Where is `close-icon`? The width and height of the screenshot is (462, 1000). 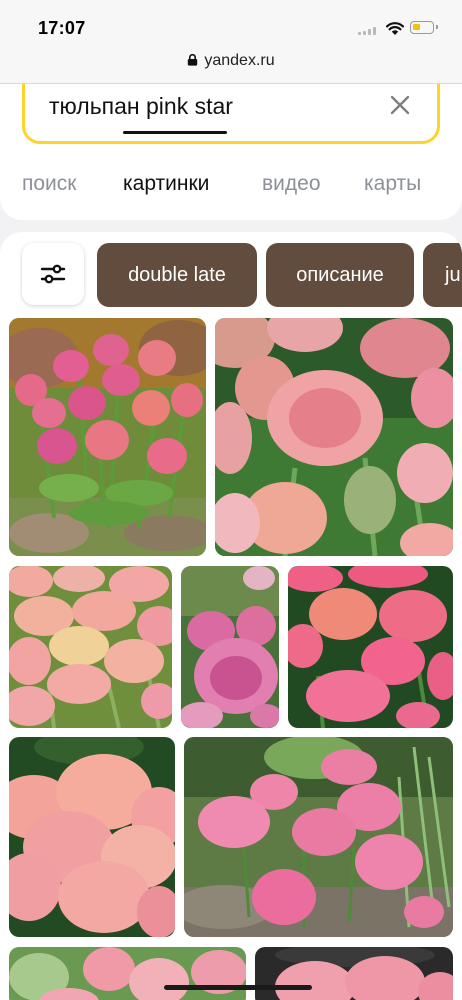 close-icon is located at coordinates (400, 105).